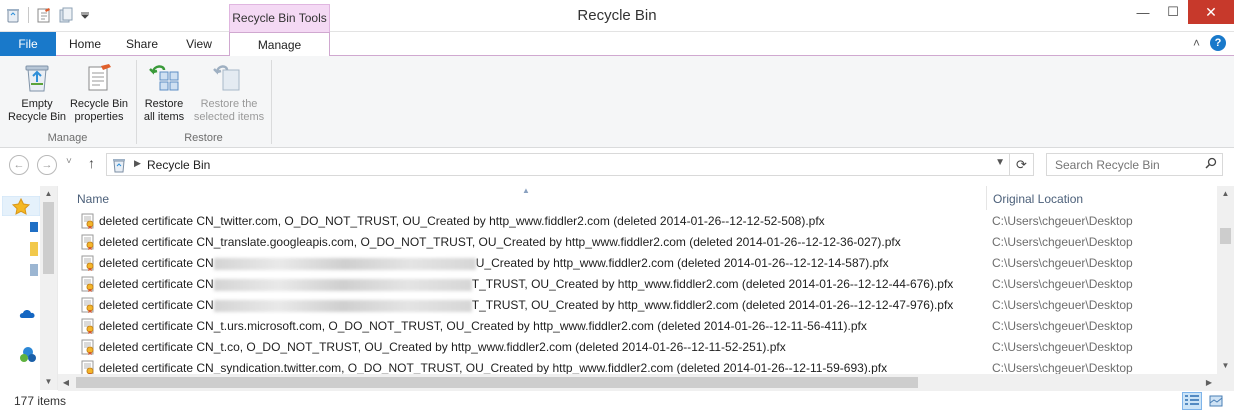  What do you see at coordinates (1211, 164) in the screenshot?
I see `search-icon` at bounding box center [1211, 164].